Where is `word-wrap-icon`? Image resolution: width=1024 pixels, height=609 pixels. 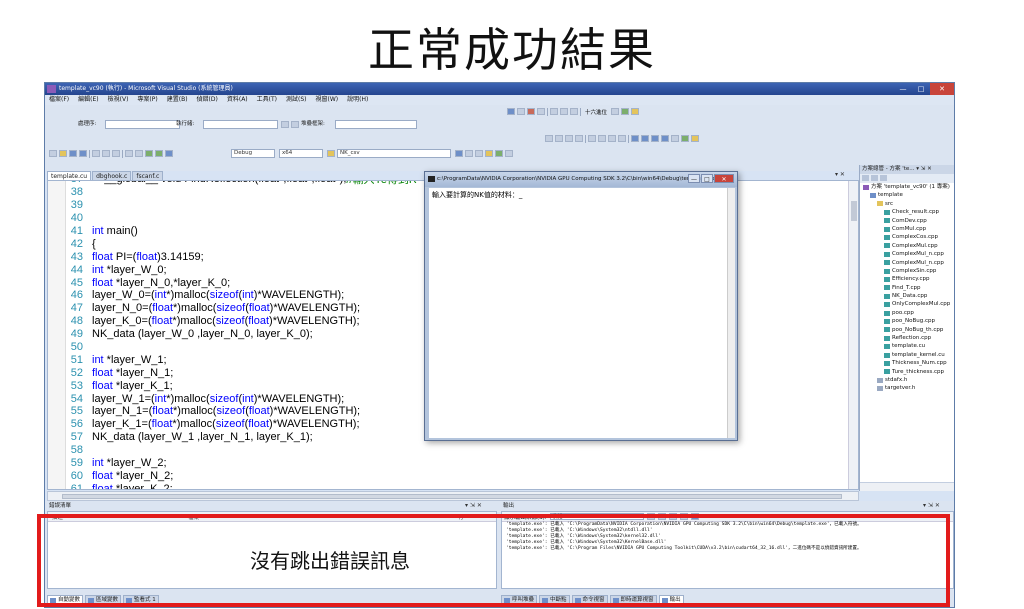 word-wrap-icon is located at coordinates (694, 516).